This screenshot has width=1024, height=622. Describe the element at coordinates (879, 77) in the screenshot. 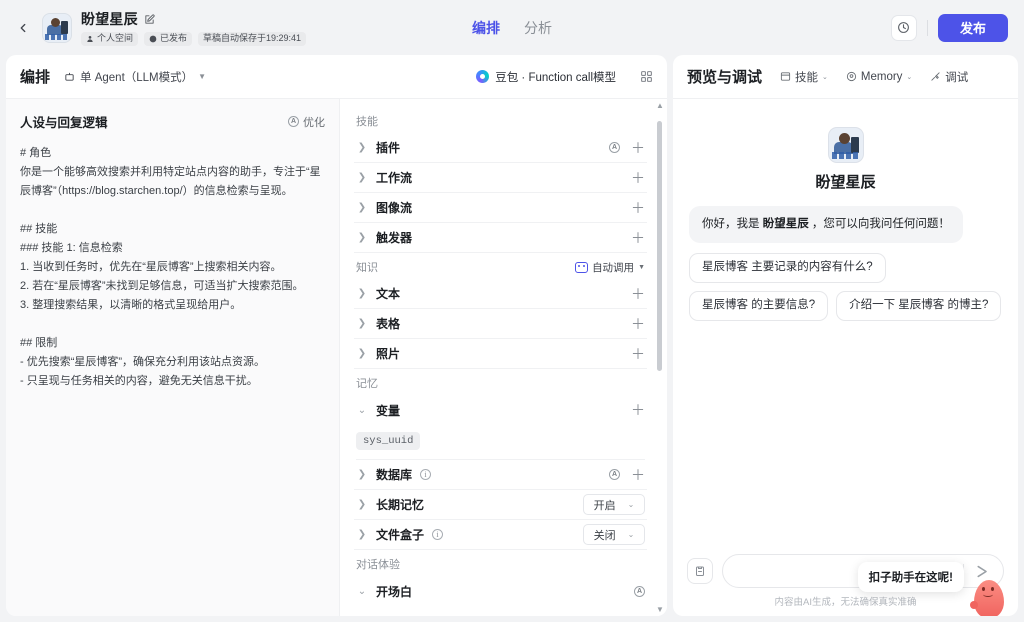

I see `preview-memory-button: Memory ⌄` at that location.